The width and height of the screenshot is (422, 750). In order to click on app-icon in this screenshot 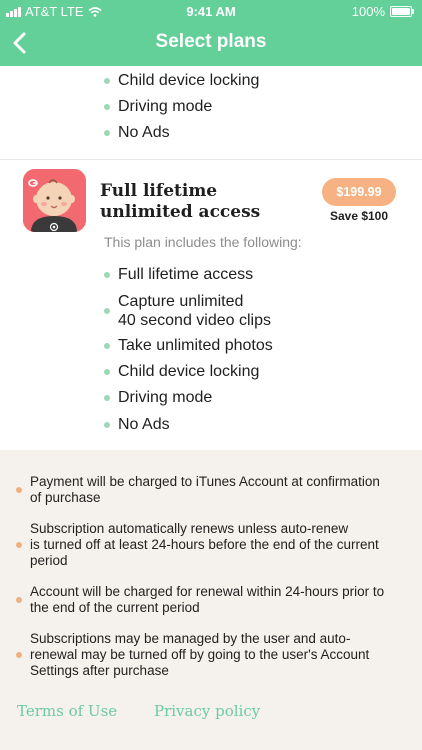, I will do `click(54, 200)`.